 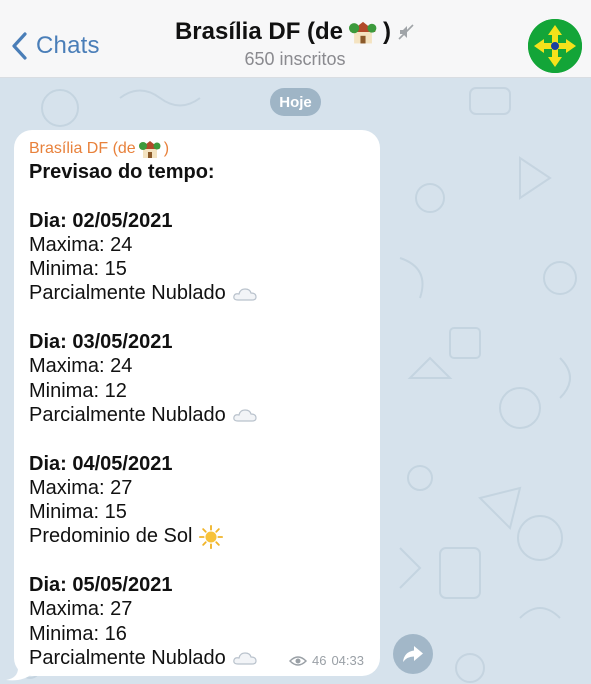 What do you see at coordinates (78, 633) in the screenshot?
I see `forecast-min: Minima: 16` at bounding box center [78, 633].